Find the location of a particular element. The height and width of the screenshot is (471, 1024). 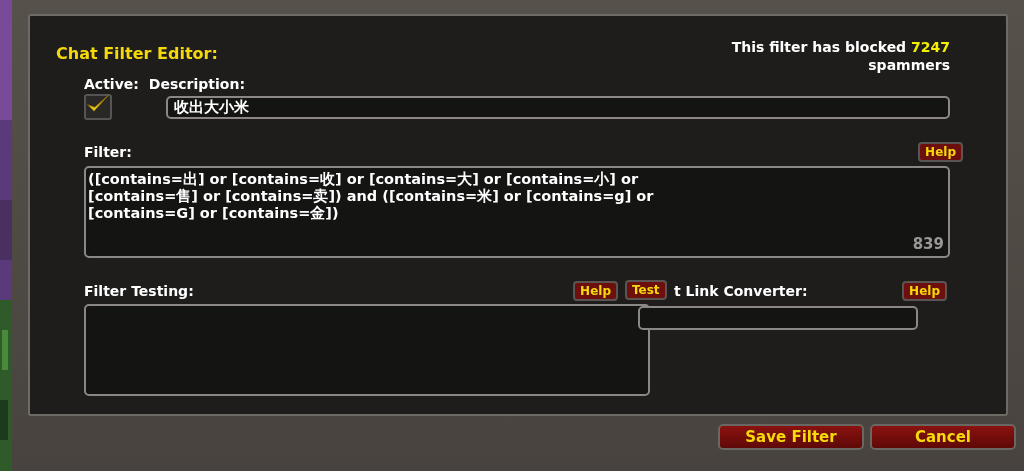

test-button: Test is located at coordinates (646, 290).